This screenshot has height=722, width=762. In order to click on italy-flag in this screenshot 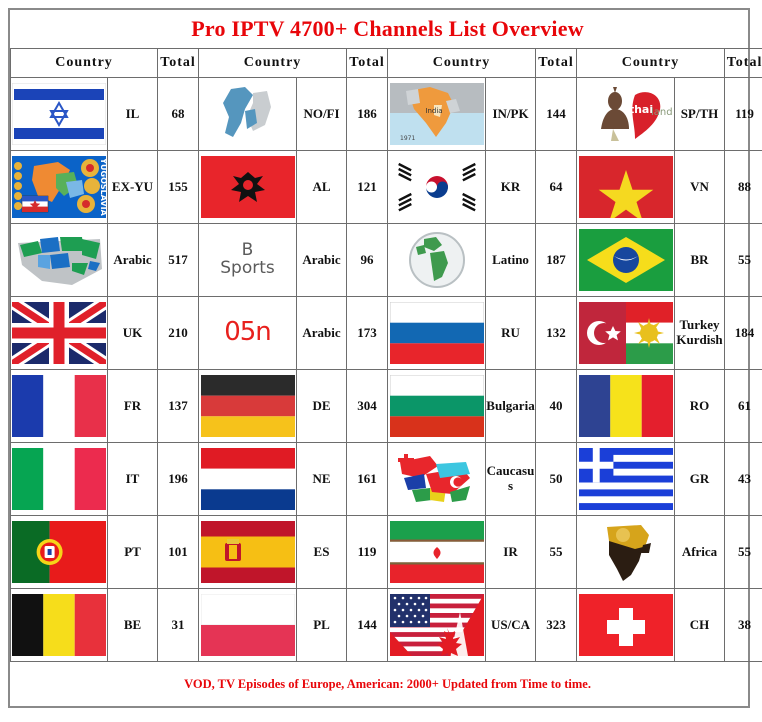, I will do `click(59, 479)`.